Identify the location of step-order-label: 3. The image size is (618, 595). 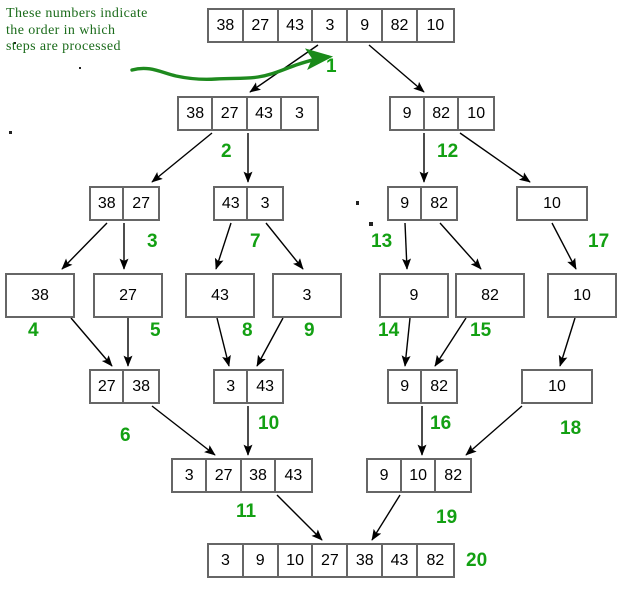
(152, 241).